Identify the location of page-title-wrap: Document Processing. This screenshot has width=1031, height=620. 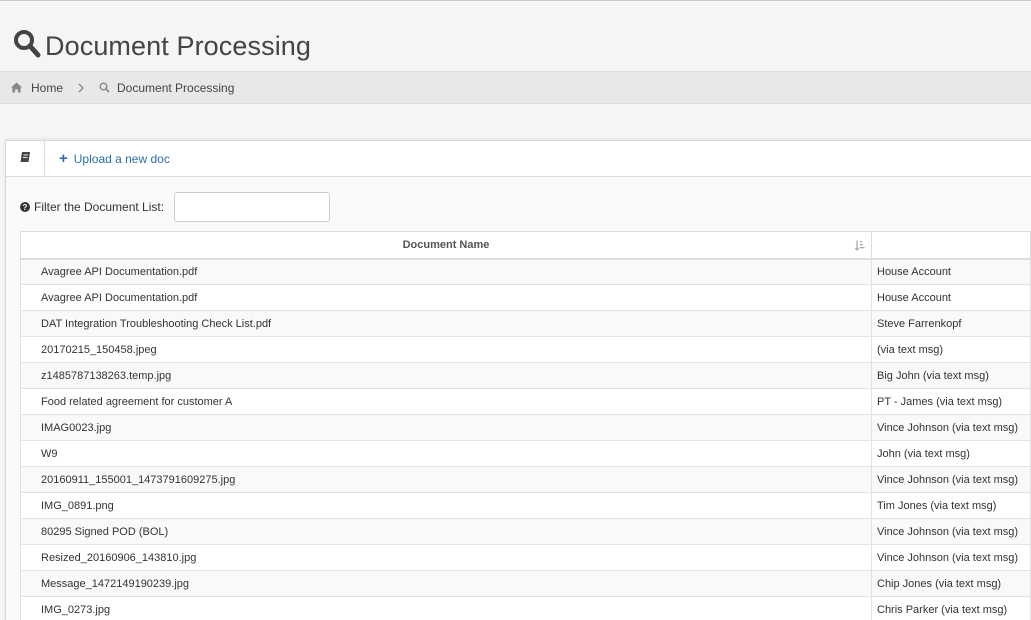
(162, 46).